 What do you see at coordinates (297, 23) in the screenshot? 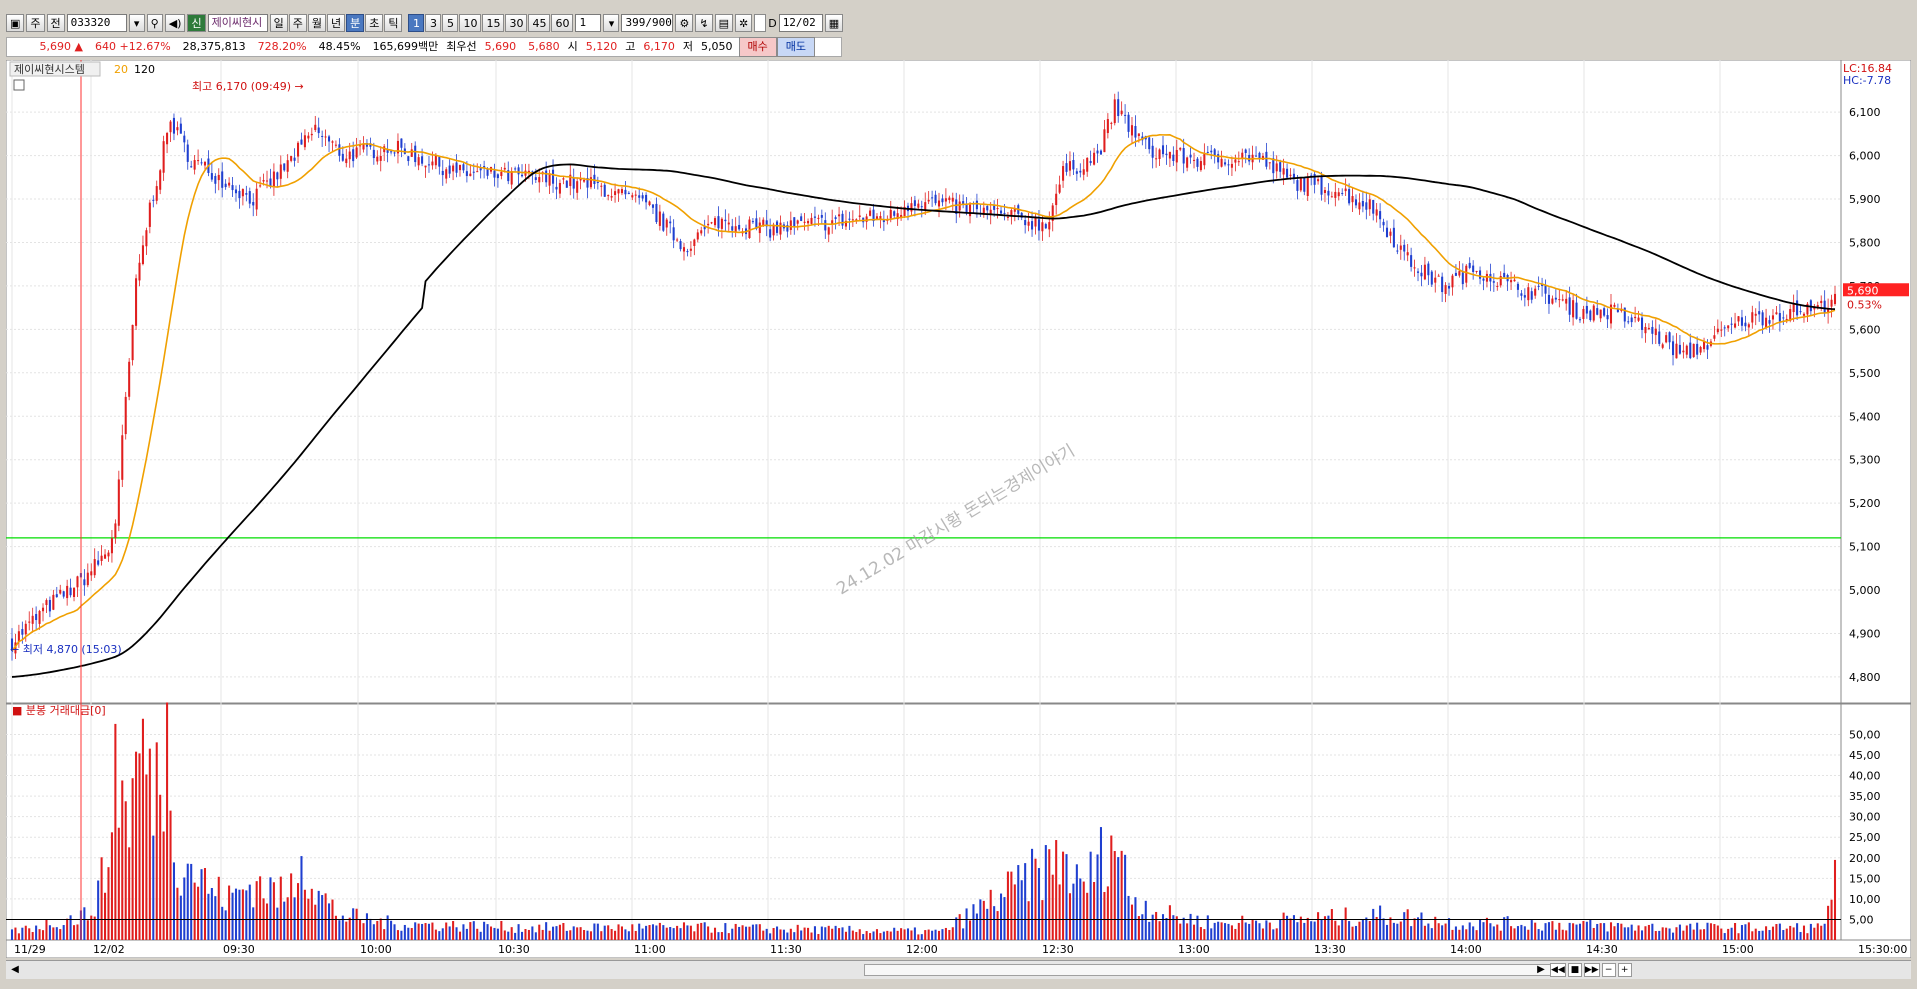
I see `period-button-1: 주` at bounding box center [297, 23].